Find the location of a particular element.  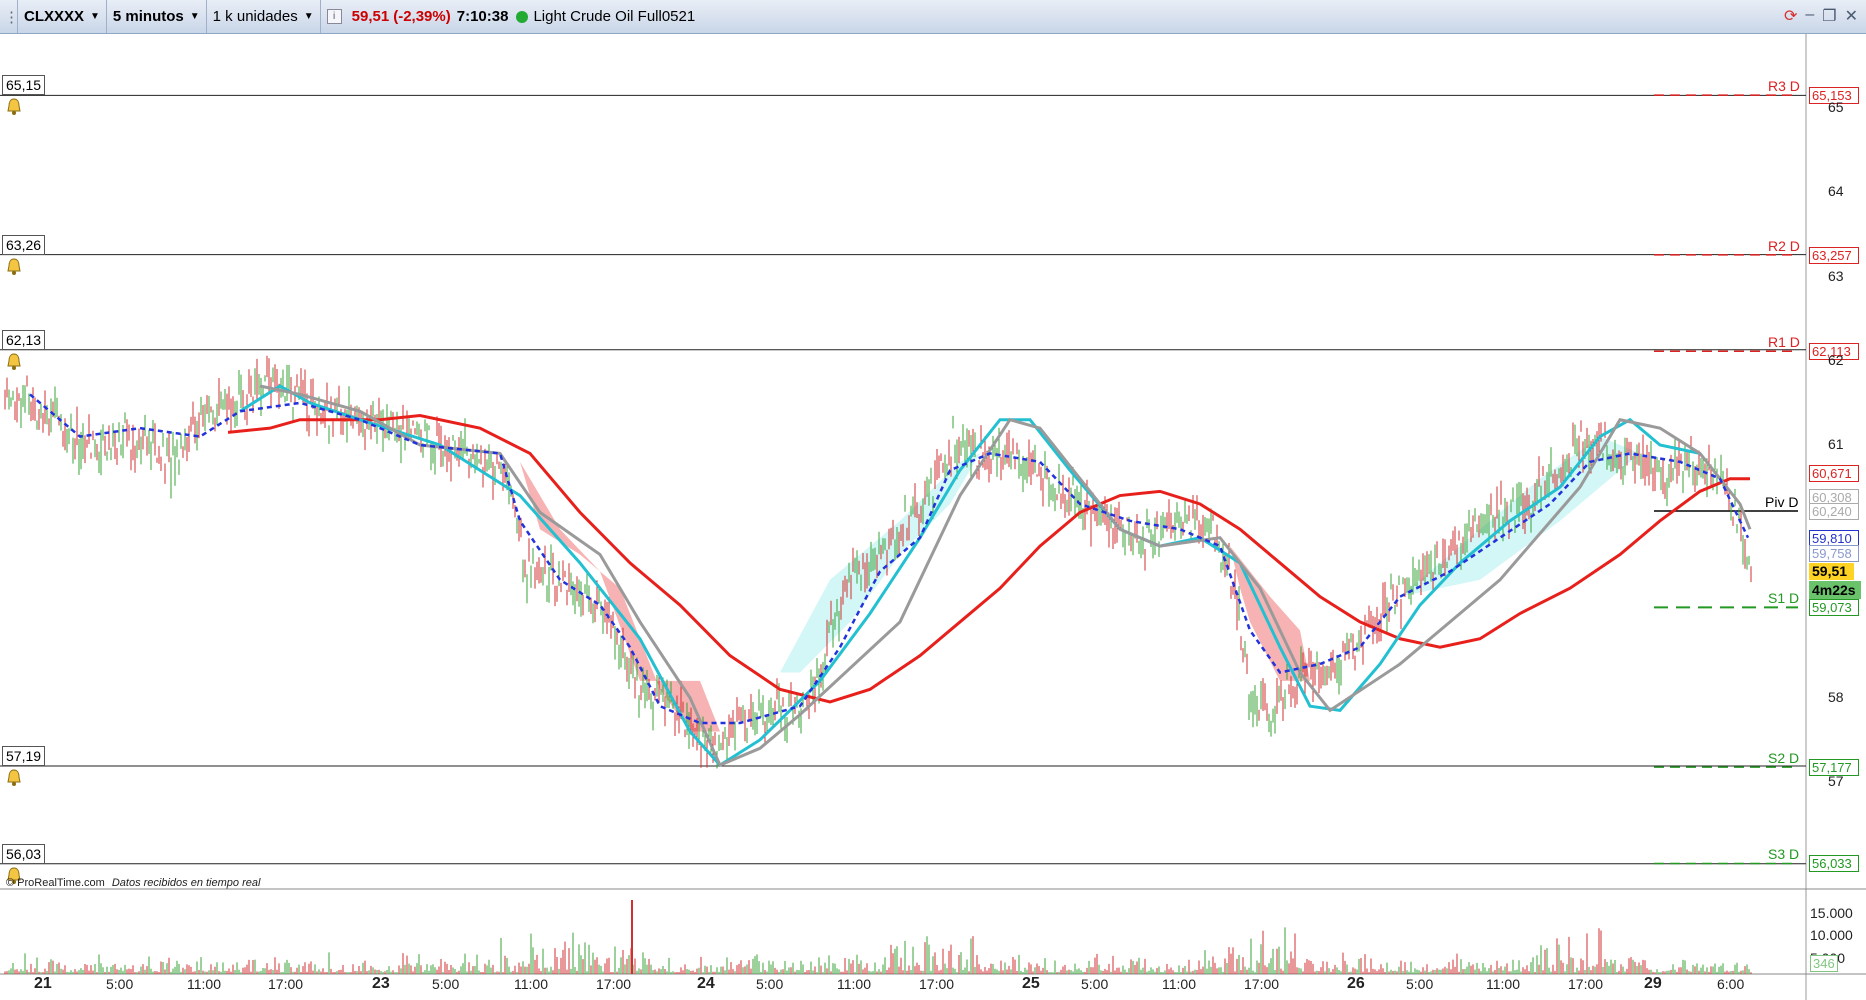

time-axis-label: 25 is located at coordinates (1031, 983).